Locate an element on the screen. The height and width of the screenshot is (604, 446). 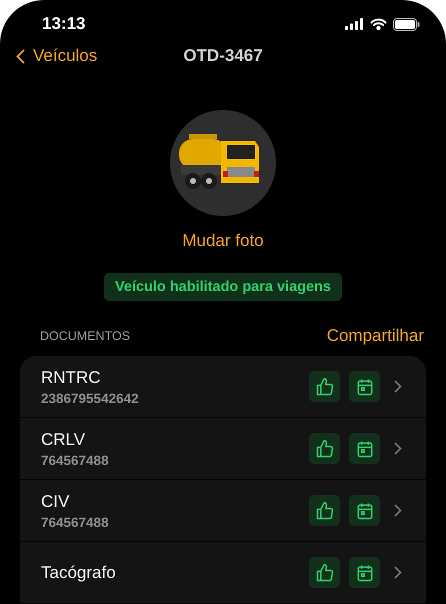
back-link: Veículos is located at coordinates (57, 56).